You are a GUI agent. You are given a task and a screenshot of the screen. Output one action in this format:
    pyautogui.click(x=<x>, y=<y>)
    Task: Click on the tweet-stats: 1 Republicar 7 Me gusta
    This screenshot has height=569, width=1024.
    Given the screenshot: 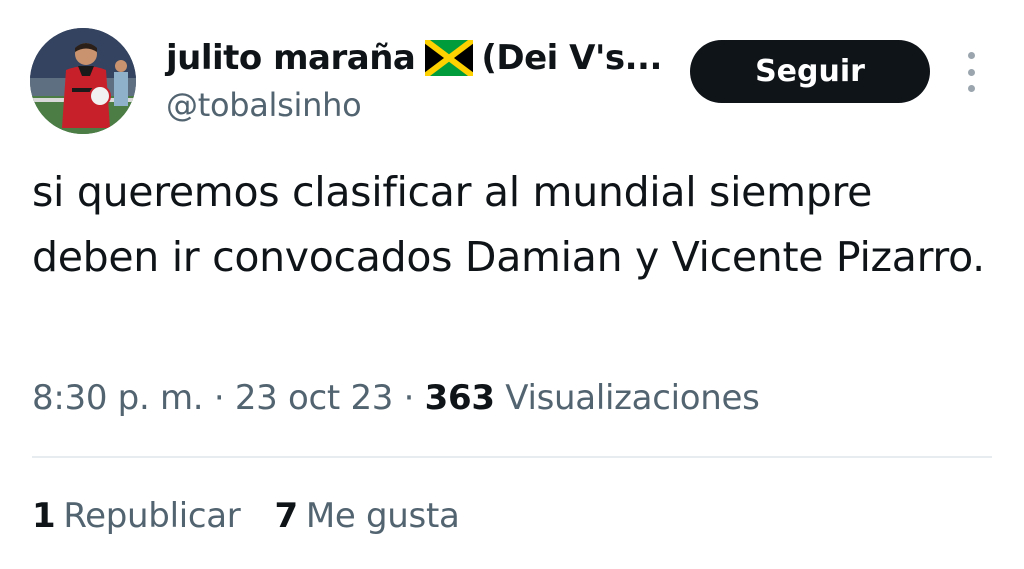 What is the action you would take?
    pyautogui.click(x=246, y=516)
    